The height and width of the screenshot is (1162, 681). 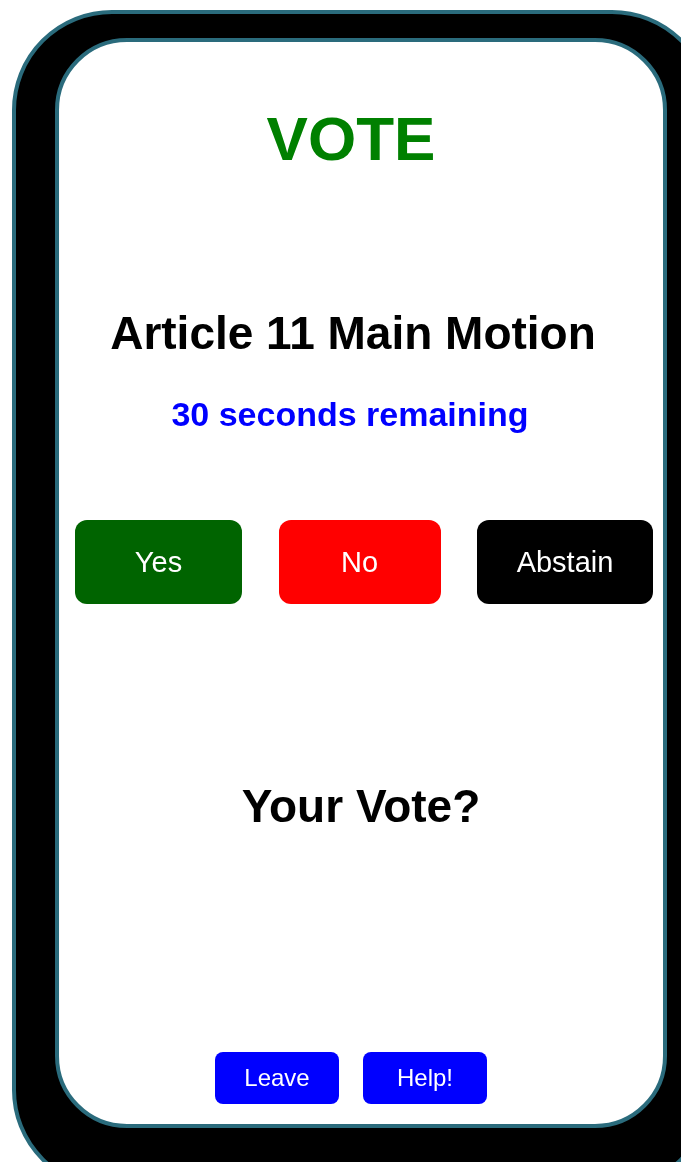 I want to click on vote-option-button: Abstain, so click(x=565, y=562).